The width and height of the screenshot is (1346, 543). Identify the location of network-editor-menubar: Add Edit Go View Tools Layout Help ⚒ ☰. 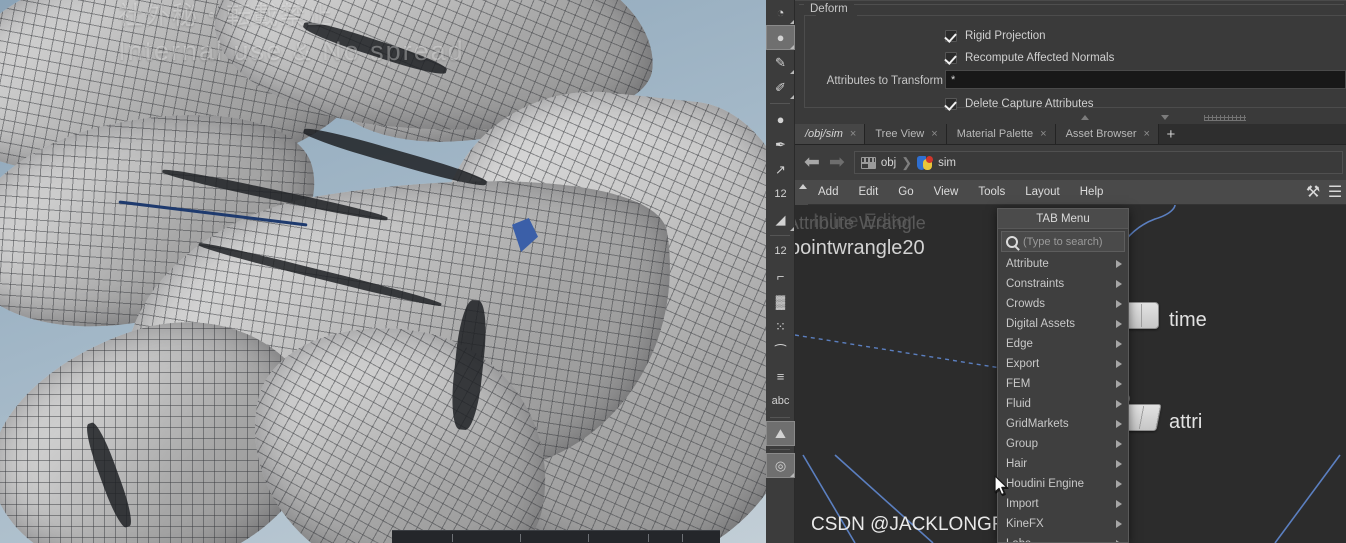
(1070, 192).